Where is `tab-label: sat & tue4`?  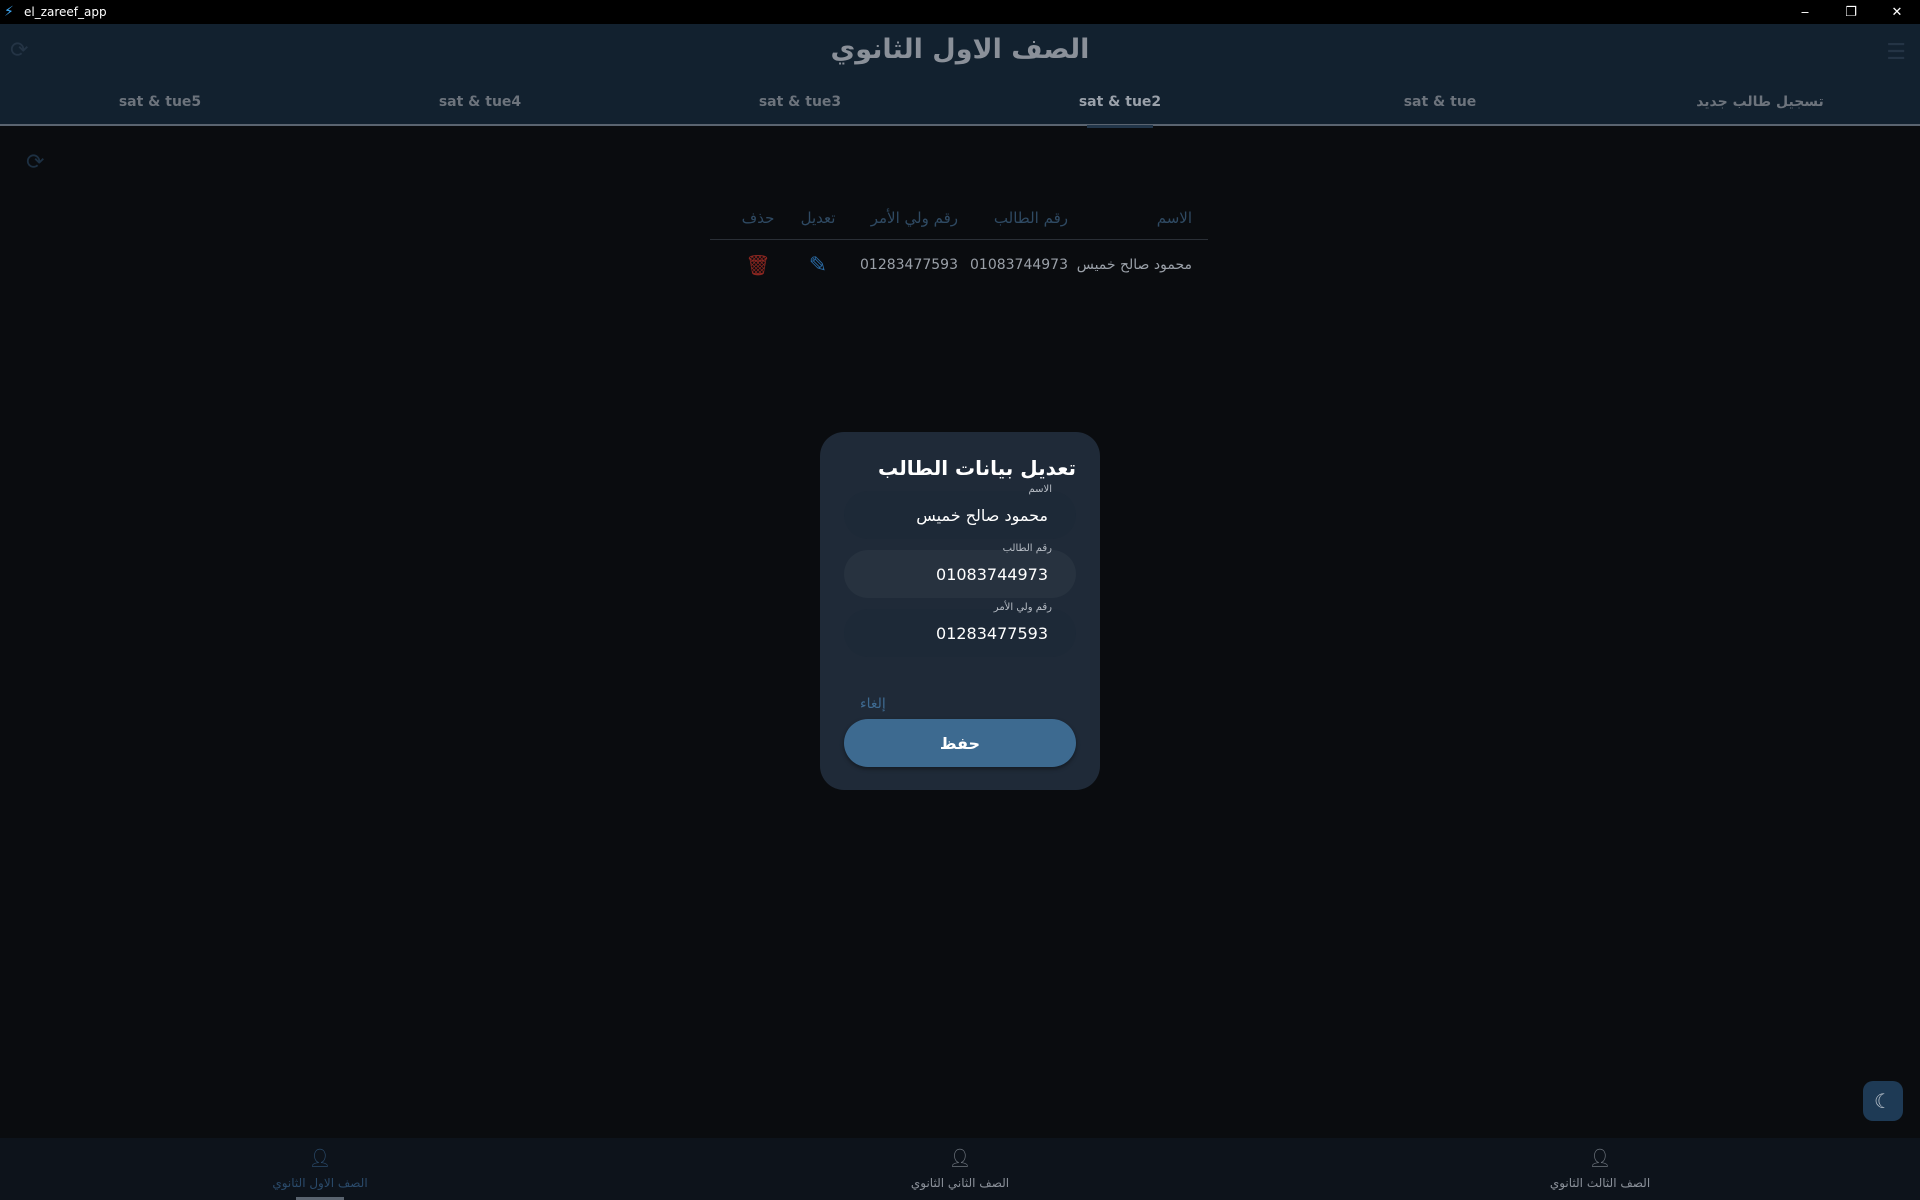 tab-label: sat & tue4 is located at coordinates (480, 102).